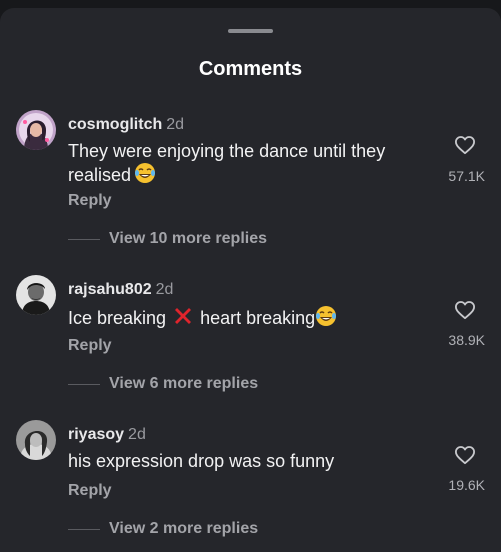  What do you see at coordinates (183, 383) in the screenshot?
I see `view-more-replies-label: View 6 more replies` at bounding box center [183, 383].